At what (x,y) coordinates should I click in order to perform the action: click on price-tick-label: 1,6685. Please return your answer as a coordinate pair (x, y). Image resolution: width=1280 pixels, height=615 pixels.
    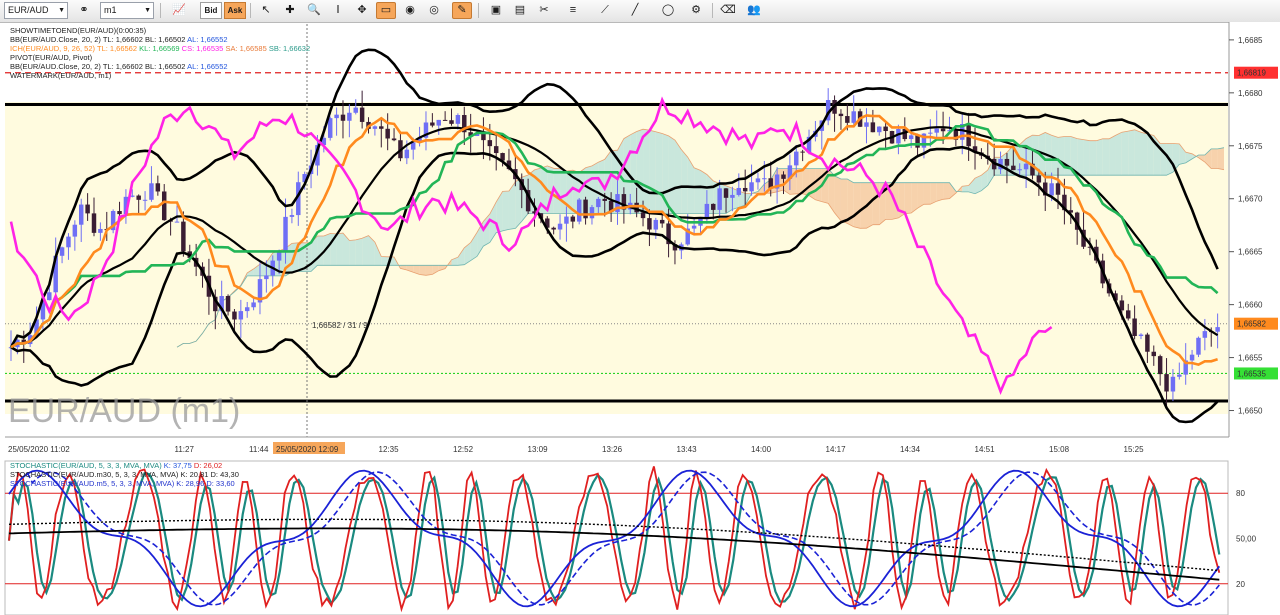
    Looking at the image, I should click on (1250, 40).